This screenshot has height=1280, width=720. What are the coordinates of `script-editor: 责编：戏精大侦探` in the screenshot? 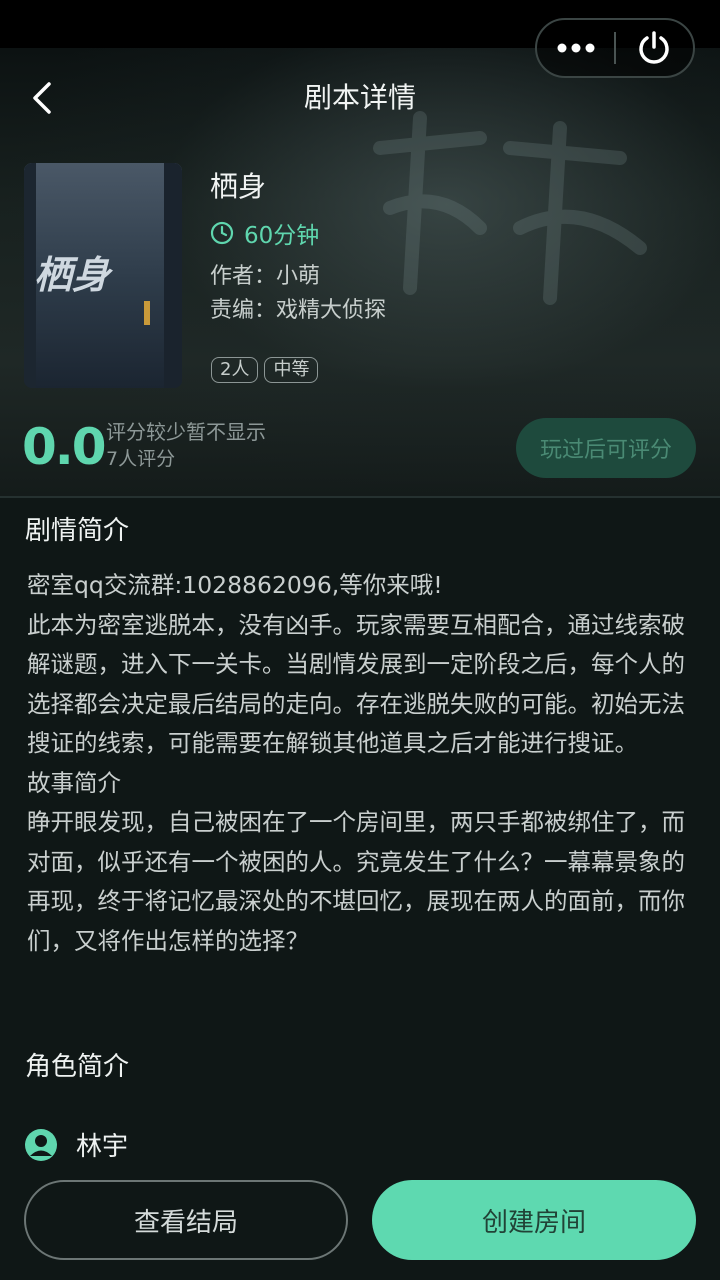 It's located at (298, 310).